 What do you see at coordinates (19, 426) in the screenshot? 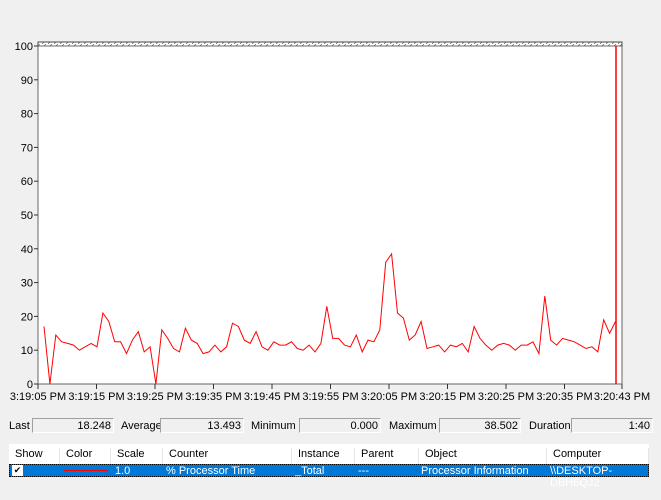
I see `last-label: Last` at bounding box center [19, 426].